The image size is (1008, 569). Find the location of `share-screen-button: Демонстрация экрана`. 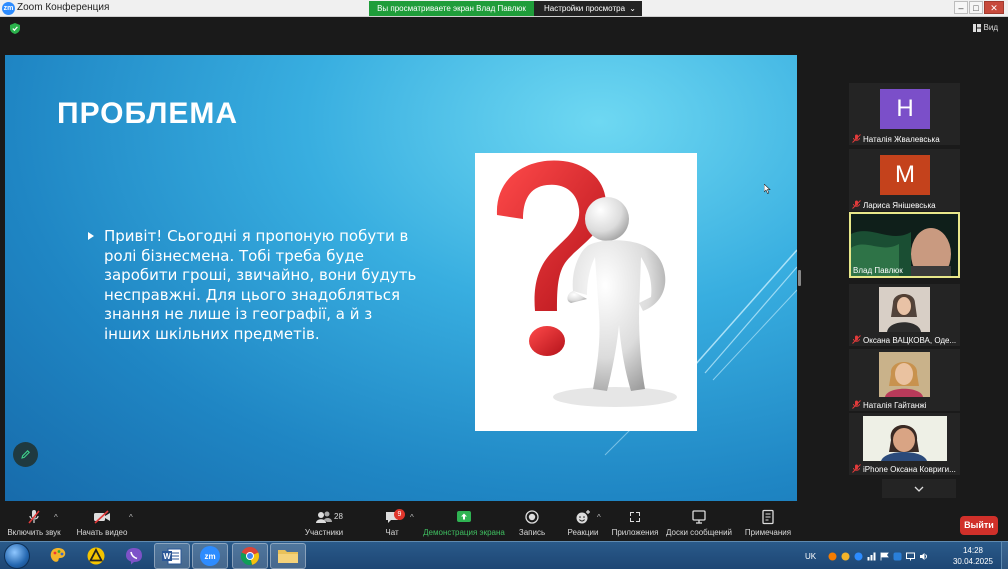

share-screen-button: Демонстрация экрана is located at coordinates (464, 523).